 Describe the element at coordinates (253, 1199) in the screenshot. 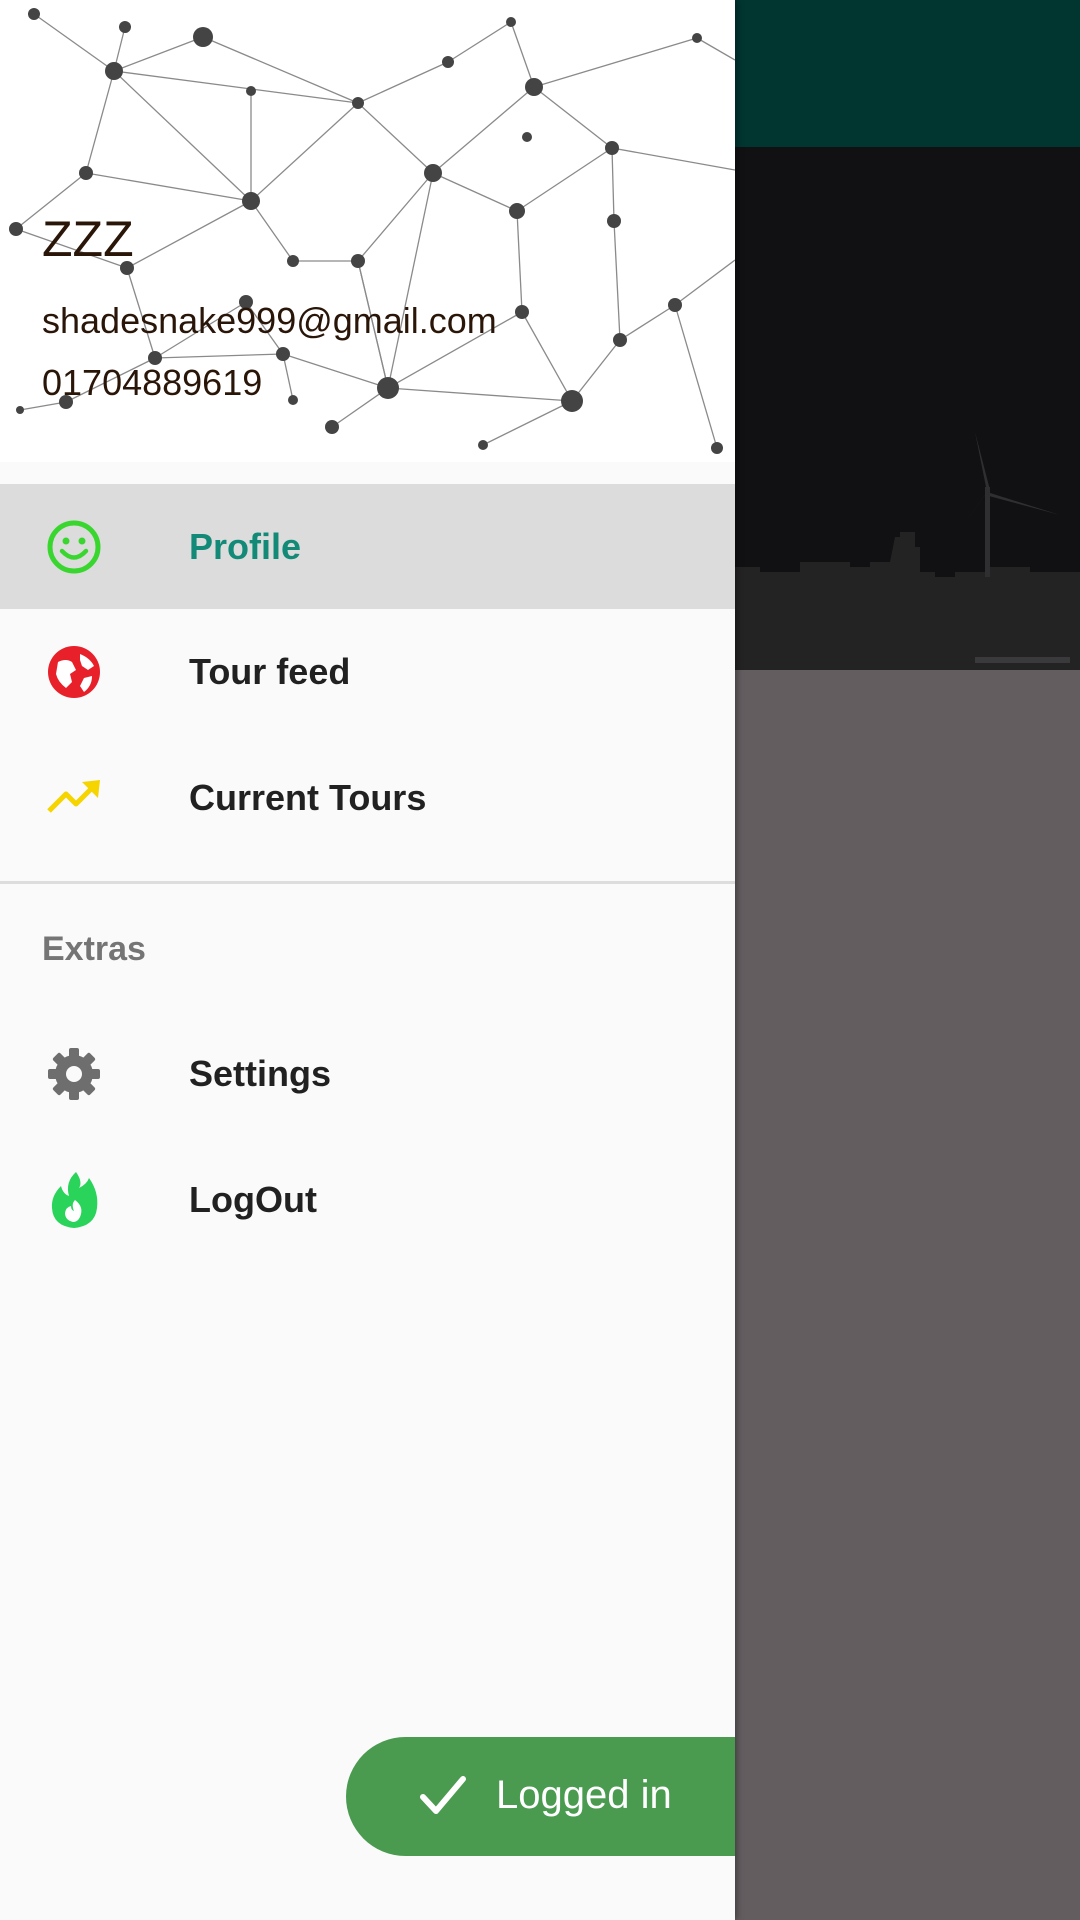

I see `menu-item-label: LogOut` at that location.